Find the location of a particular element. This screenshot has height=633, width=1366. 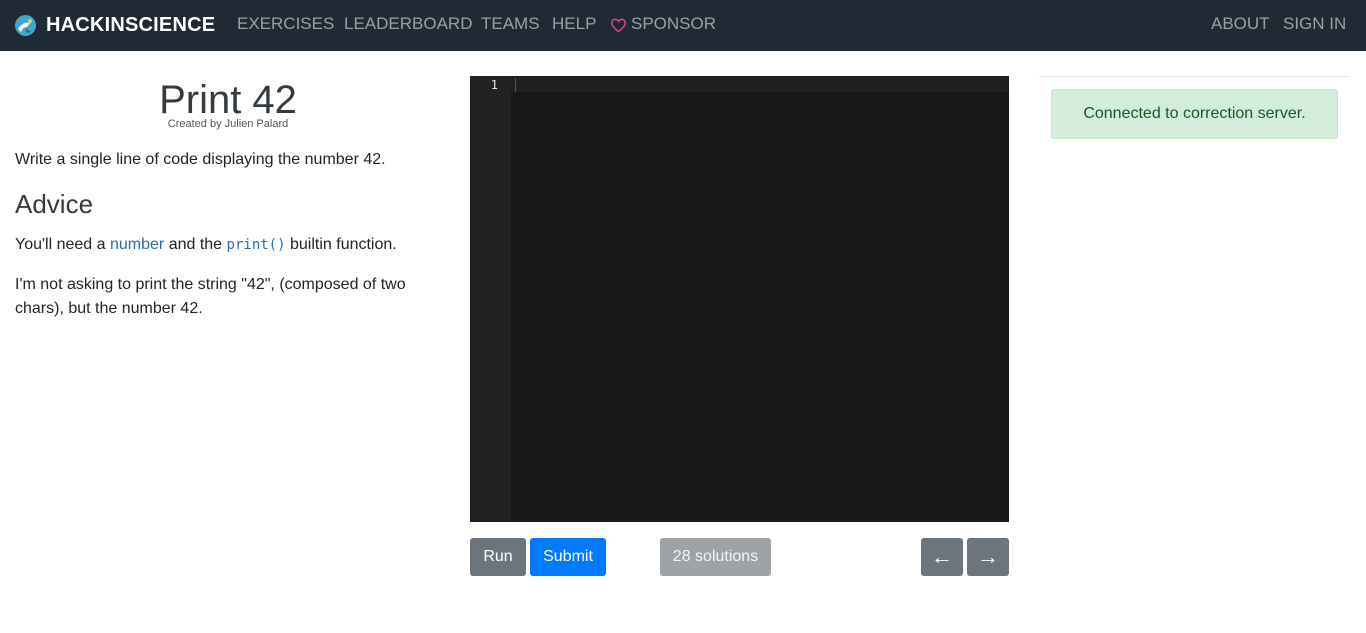

solutions-button: 28 solutions is located at coordinates (715, 557).